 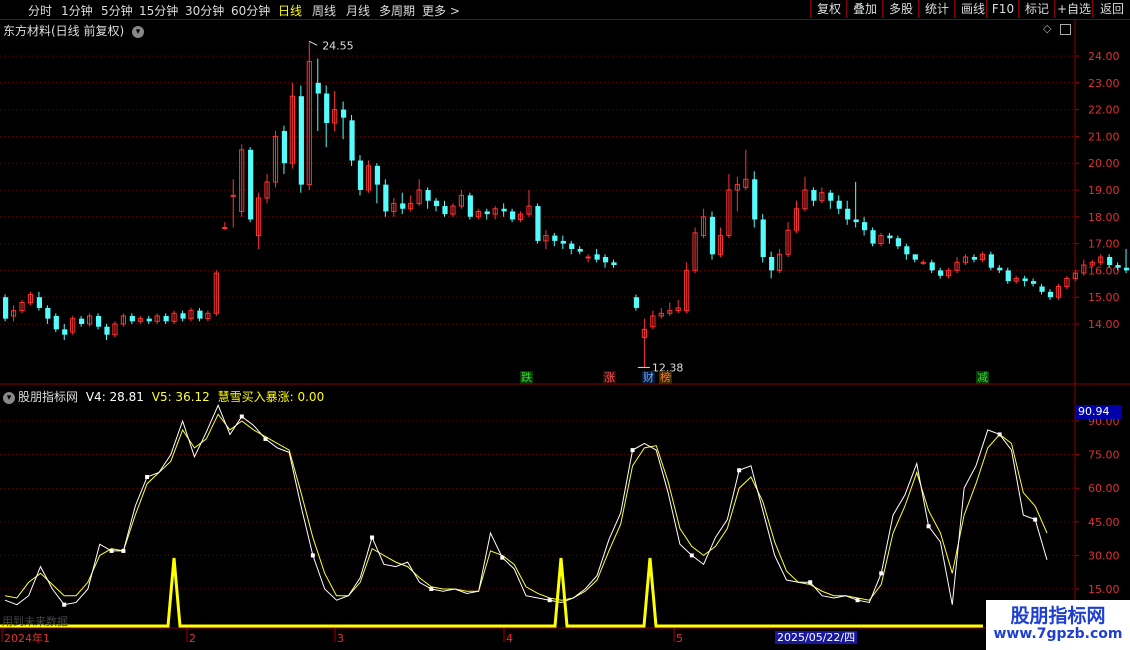 What do you see at coordinates (441, 10) in the screenshot?
I see `period-tab-10: 更多 >` at bounding box center [441, 10].